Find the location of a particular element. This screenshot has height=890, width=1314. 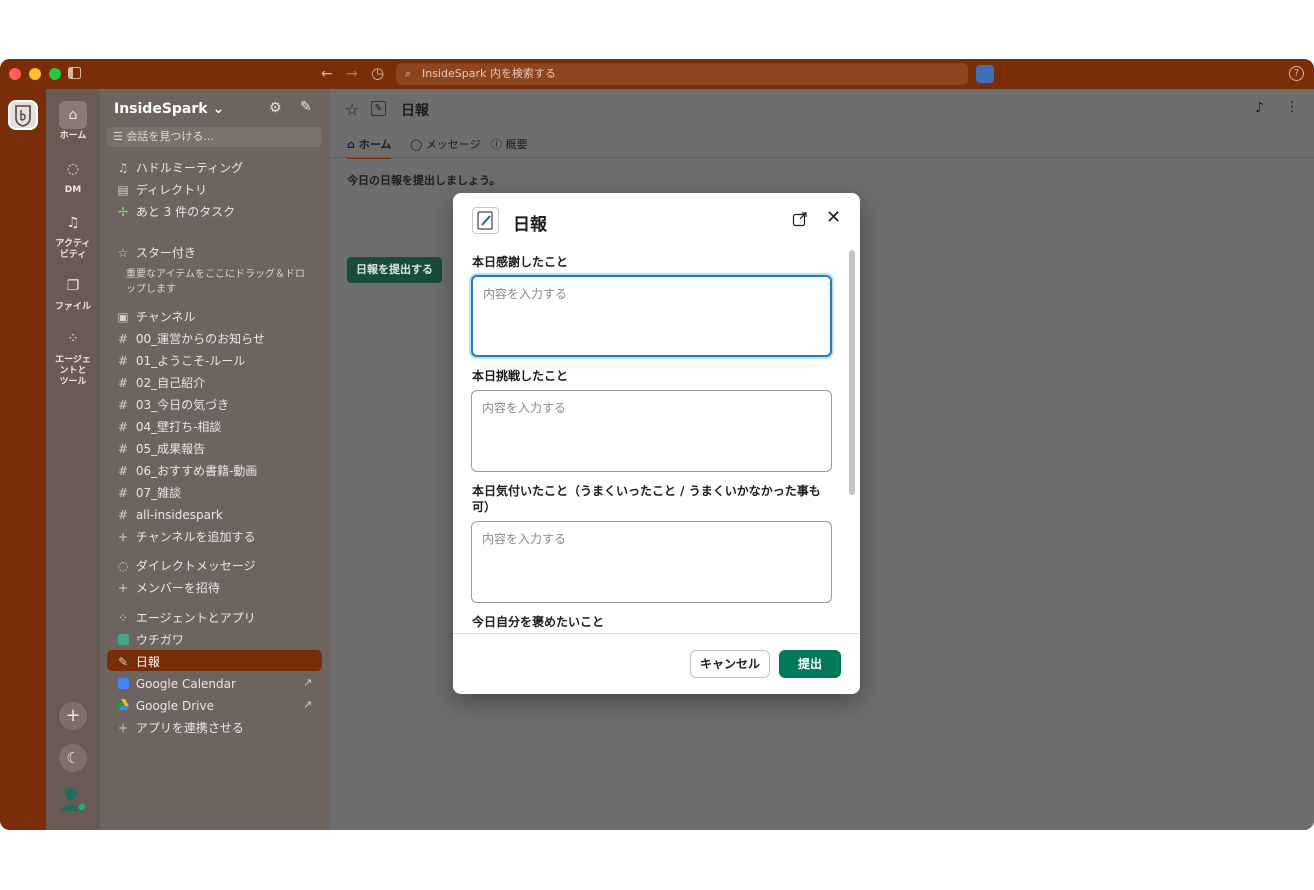

modal-title: 日報 is located at coordinates (530, 225).